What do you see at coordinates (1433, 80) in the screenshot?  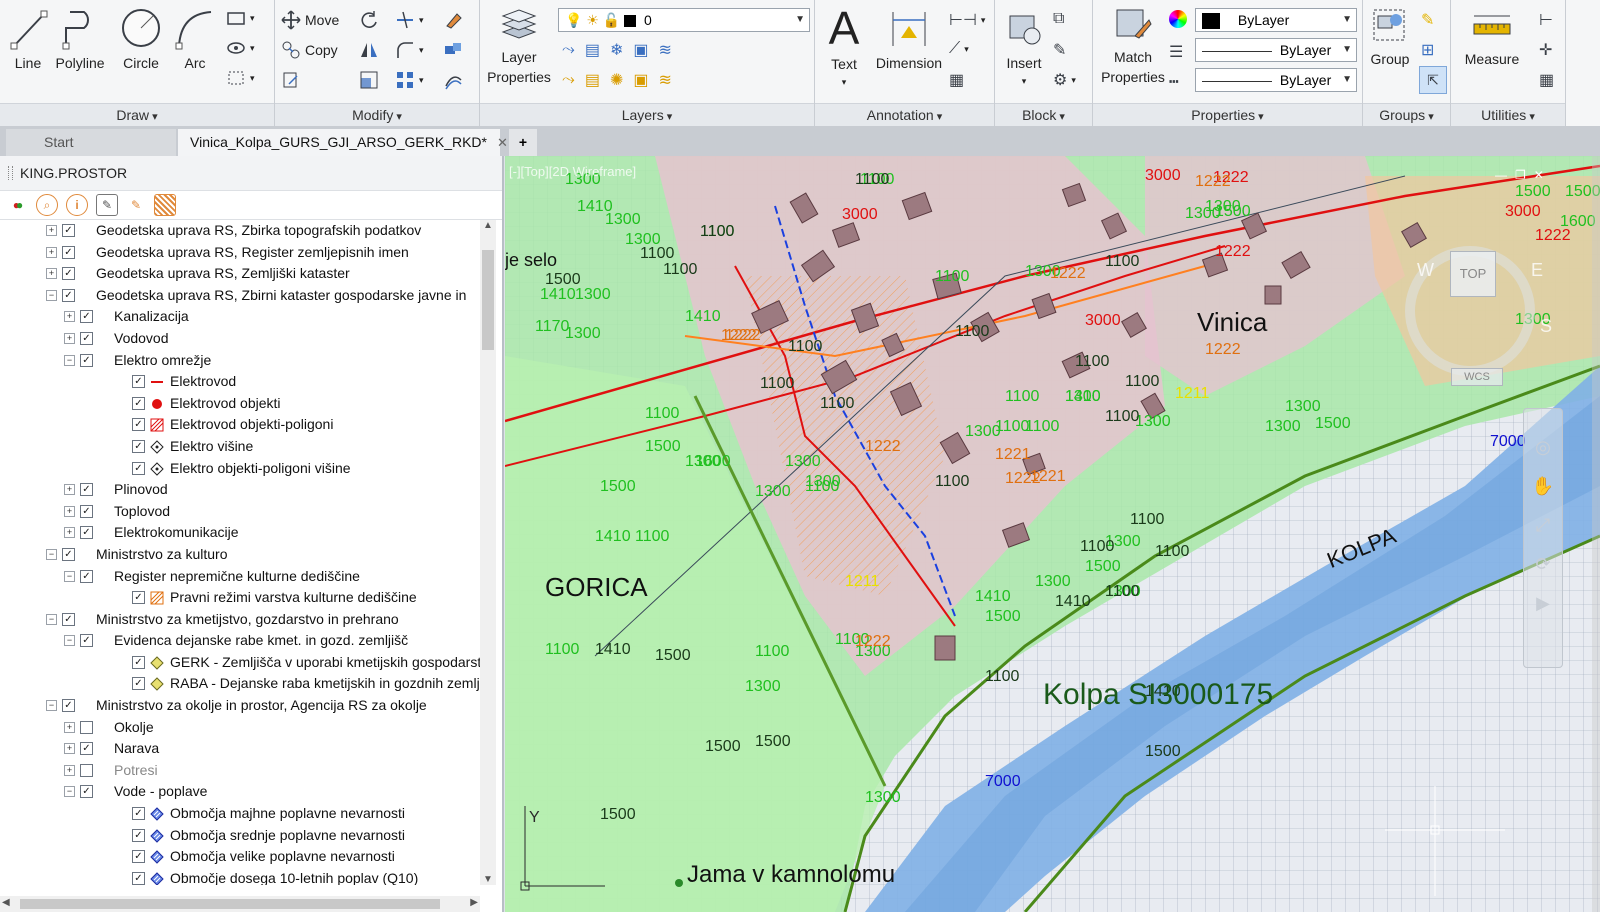 I see `group-selection-button: ⇱` at bounding box center [1433, 80].